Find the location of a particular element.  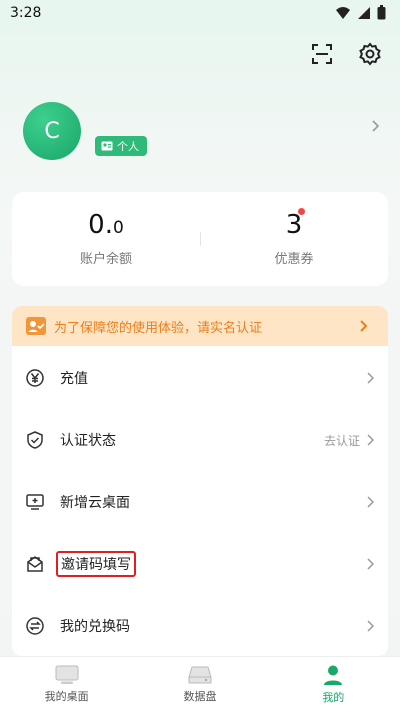

menu-label: 邀请码填写 is located at coordinates (96, 564).